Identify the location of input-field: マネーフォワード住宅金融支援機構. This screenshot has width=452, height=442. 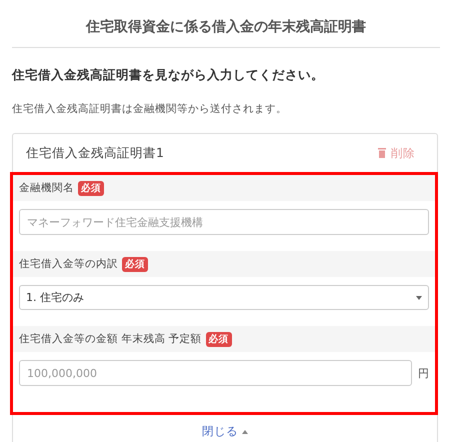
(224, 222).